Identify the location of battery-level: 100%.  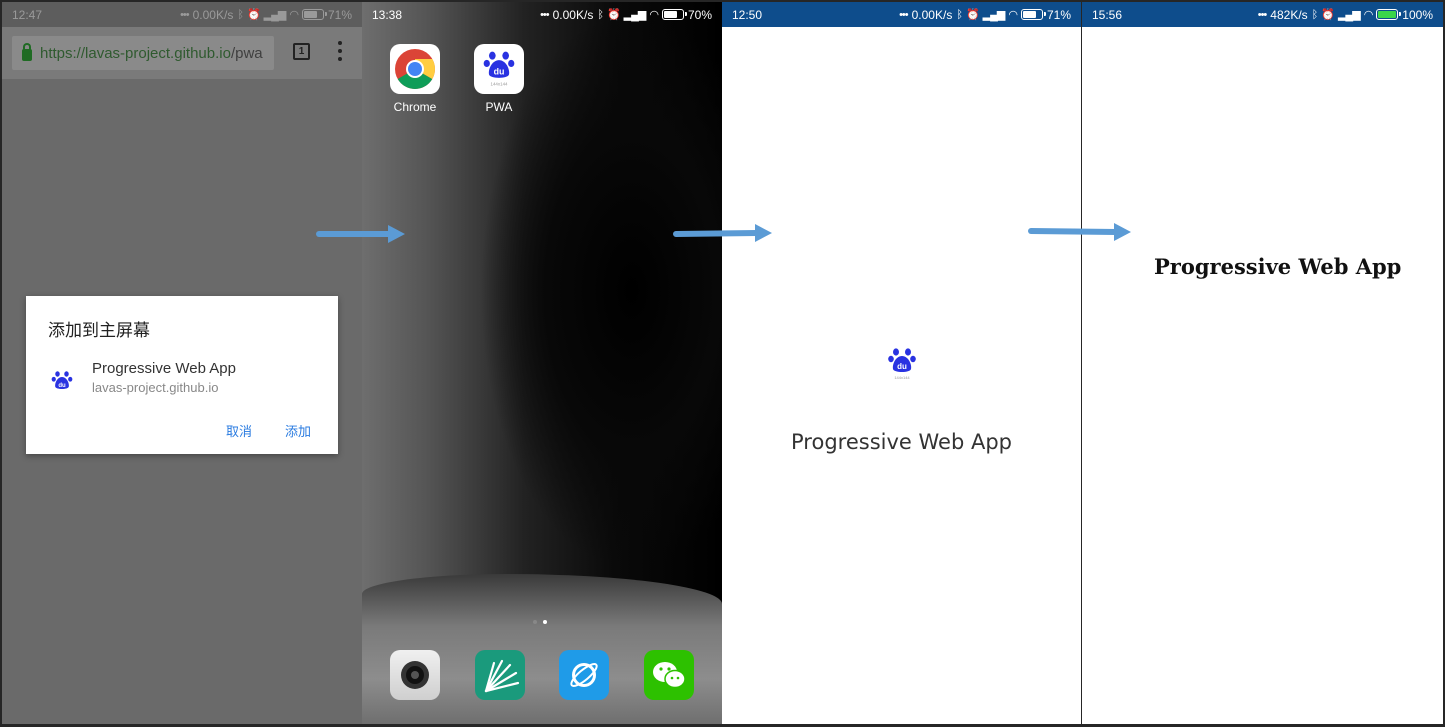
(1417, 14).